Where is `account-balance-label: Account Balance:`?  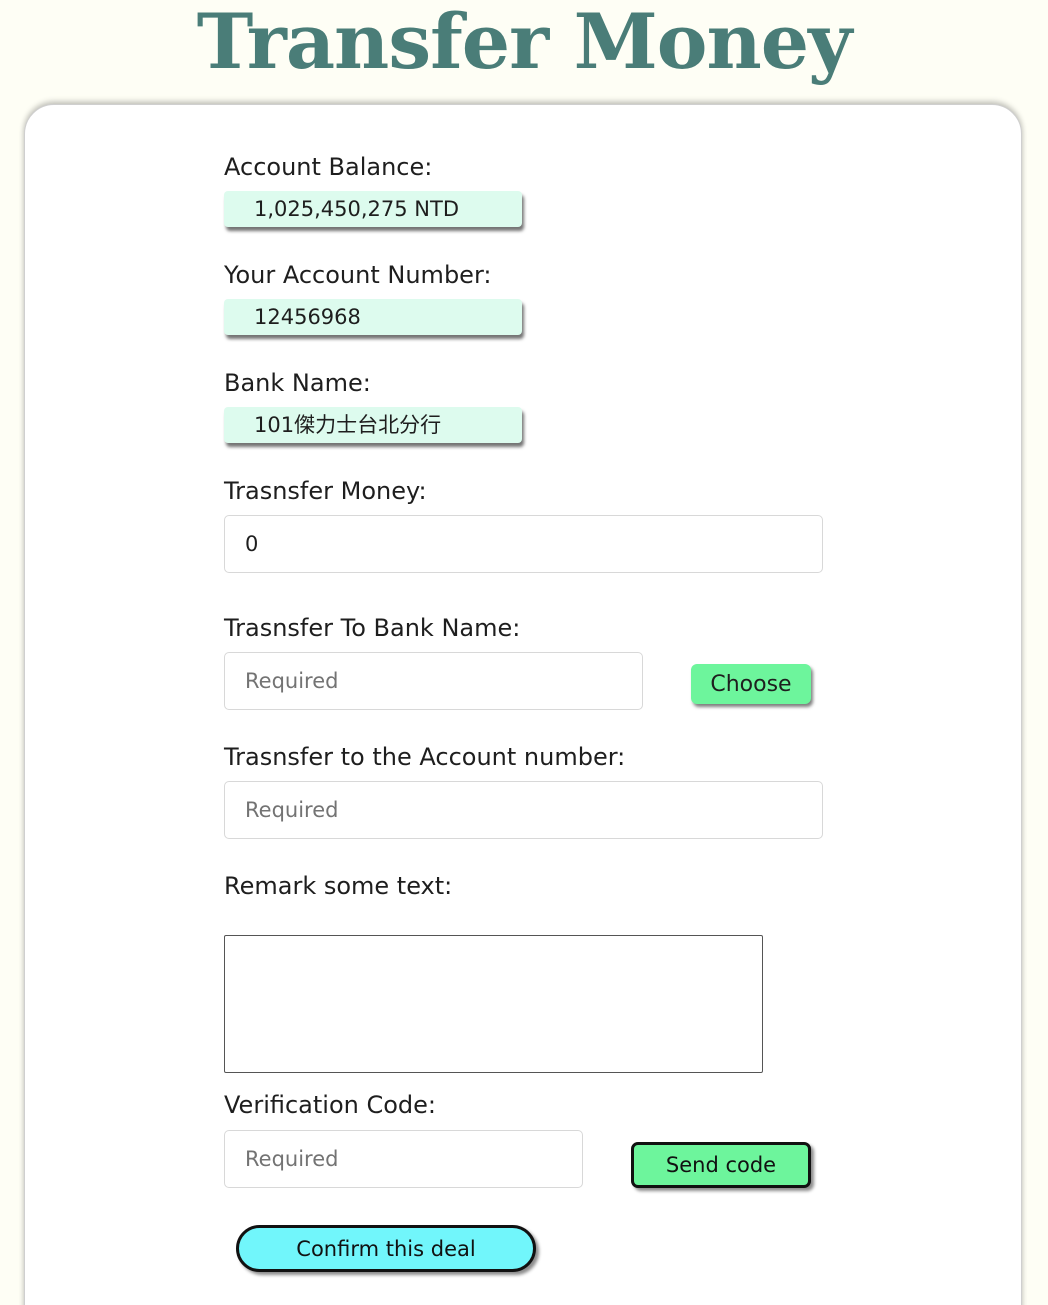
account-balance-label: Account Balance: is located at coordinates (328, 167).